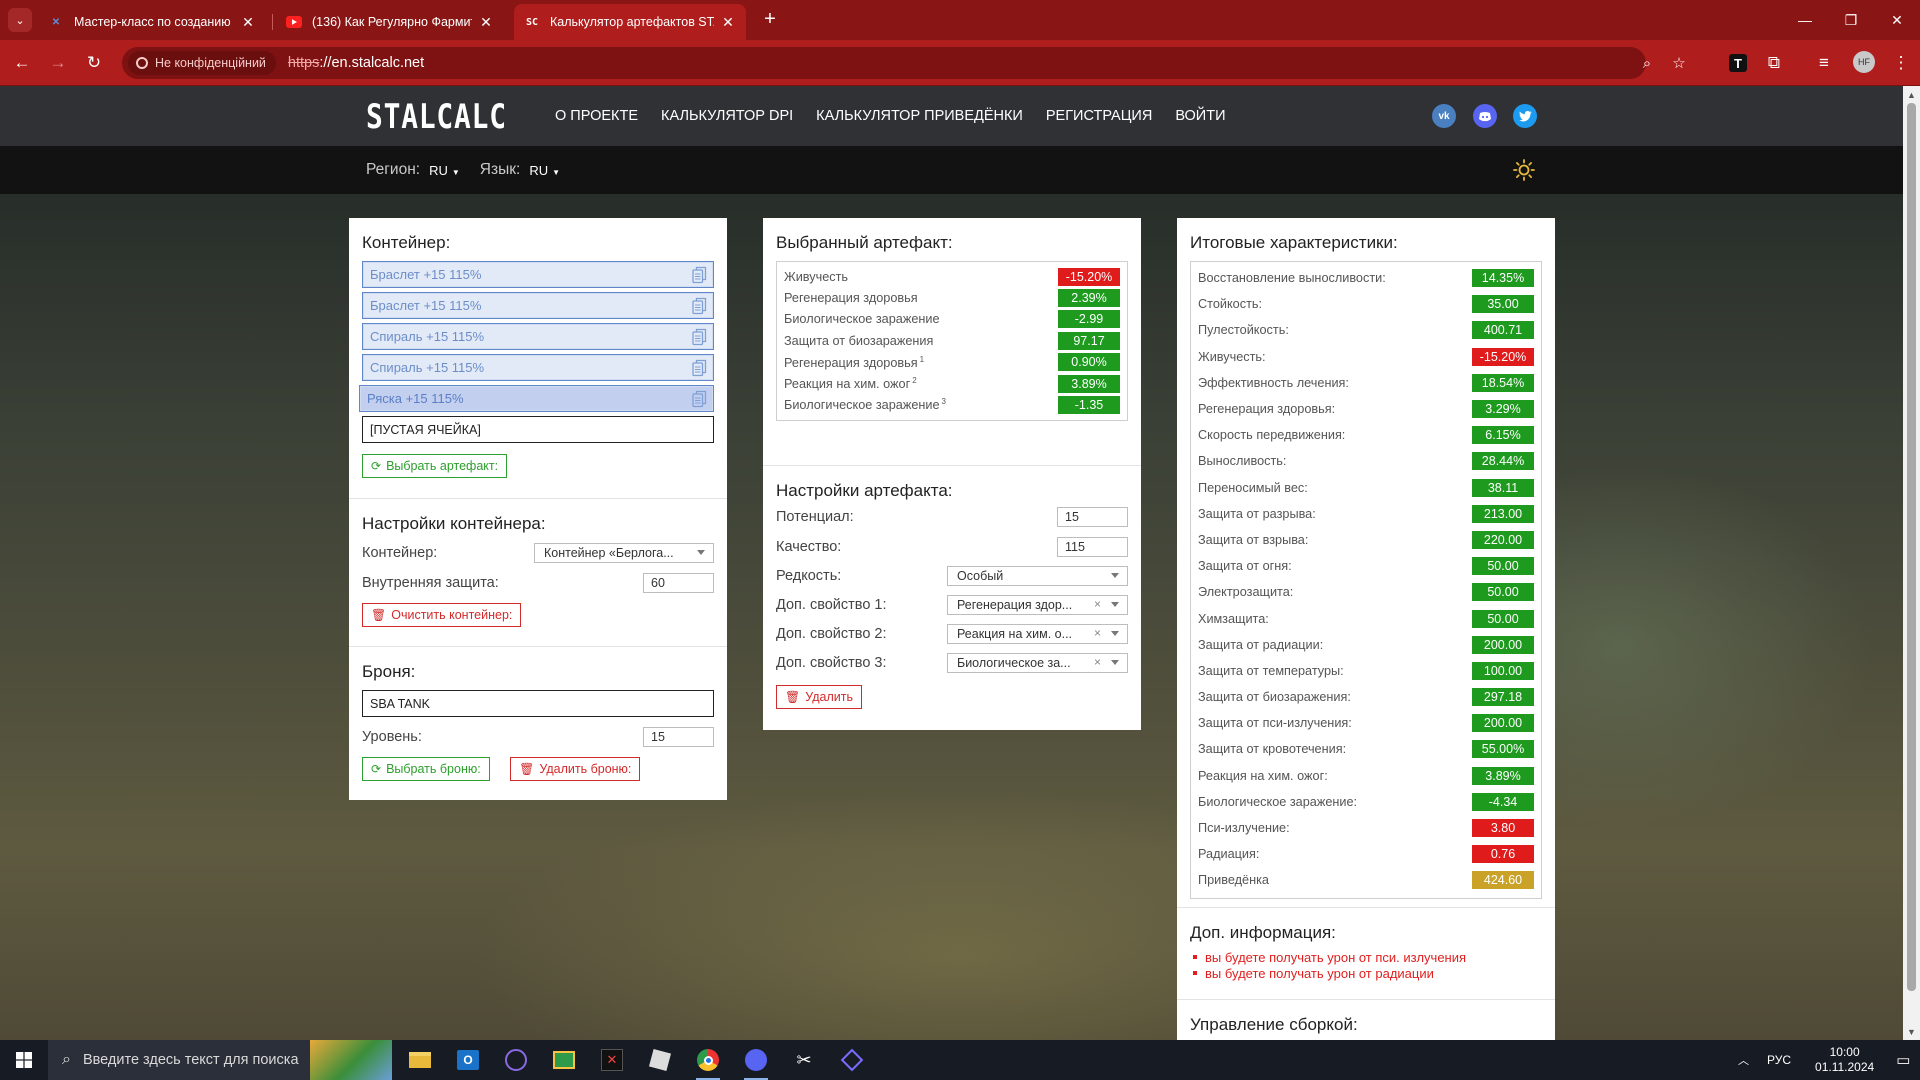 The width and height of the screenshot is (1920, 1080). I want to click on notifications-icon: ▭, so click(1903, 1060).